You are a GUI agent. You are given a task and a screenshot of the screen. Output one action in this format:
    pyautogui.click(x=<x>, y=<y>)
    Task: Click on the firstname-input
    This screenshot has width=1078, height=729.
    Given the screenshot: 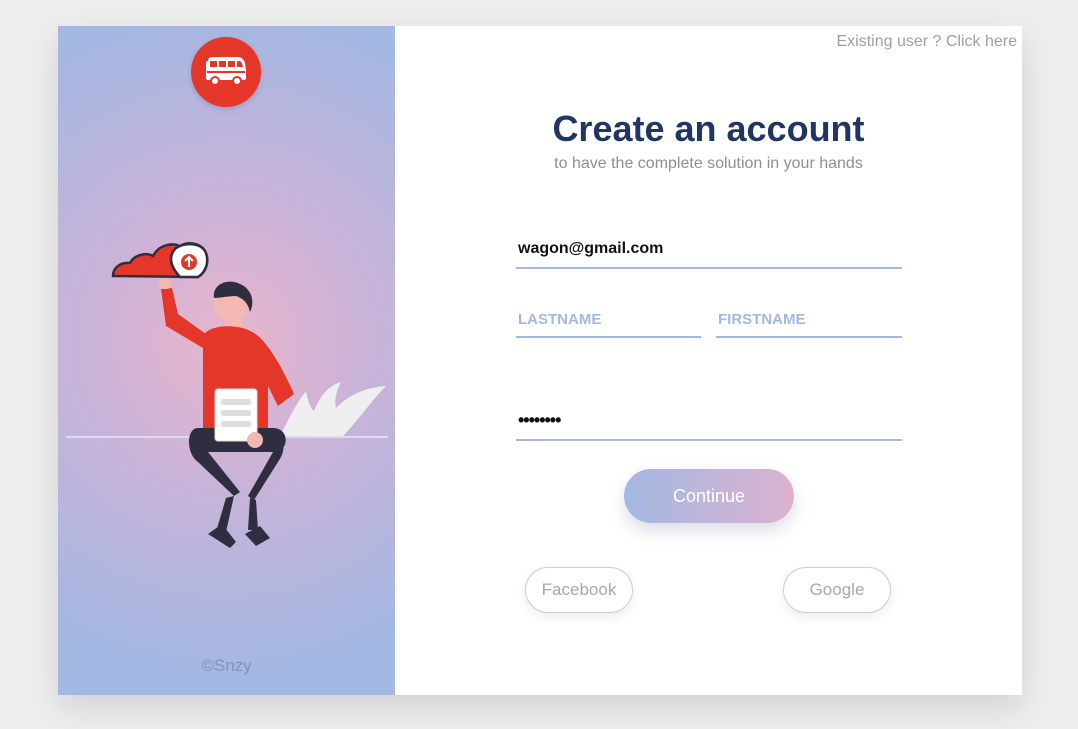 What is the action you would take?
    pyautogui.click(x=811, y=319)
    